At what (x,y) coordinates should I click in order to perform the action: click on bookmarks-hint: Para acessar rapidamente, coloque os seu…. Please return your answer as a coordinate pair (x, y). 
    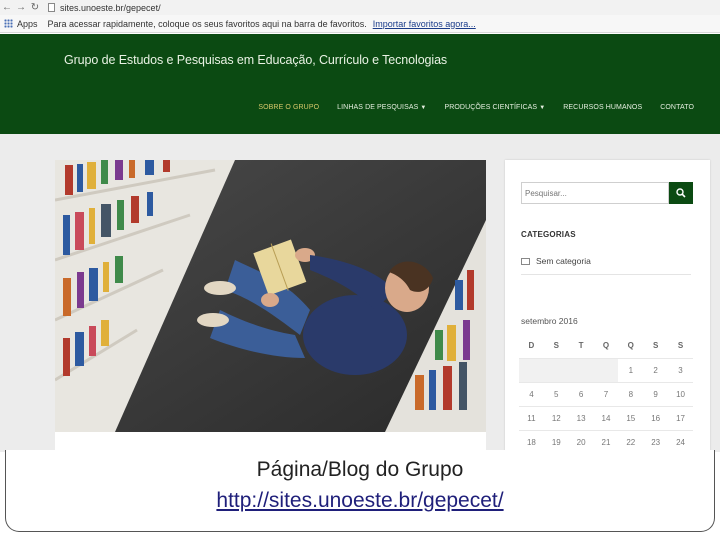
    Looking at the image, I should click on (207, 23).